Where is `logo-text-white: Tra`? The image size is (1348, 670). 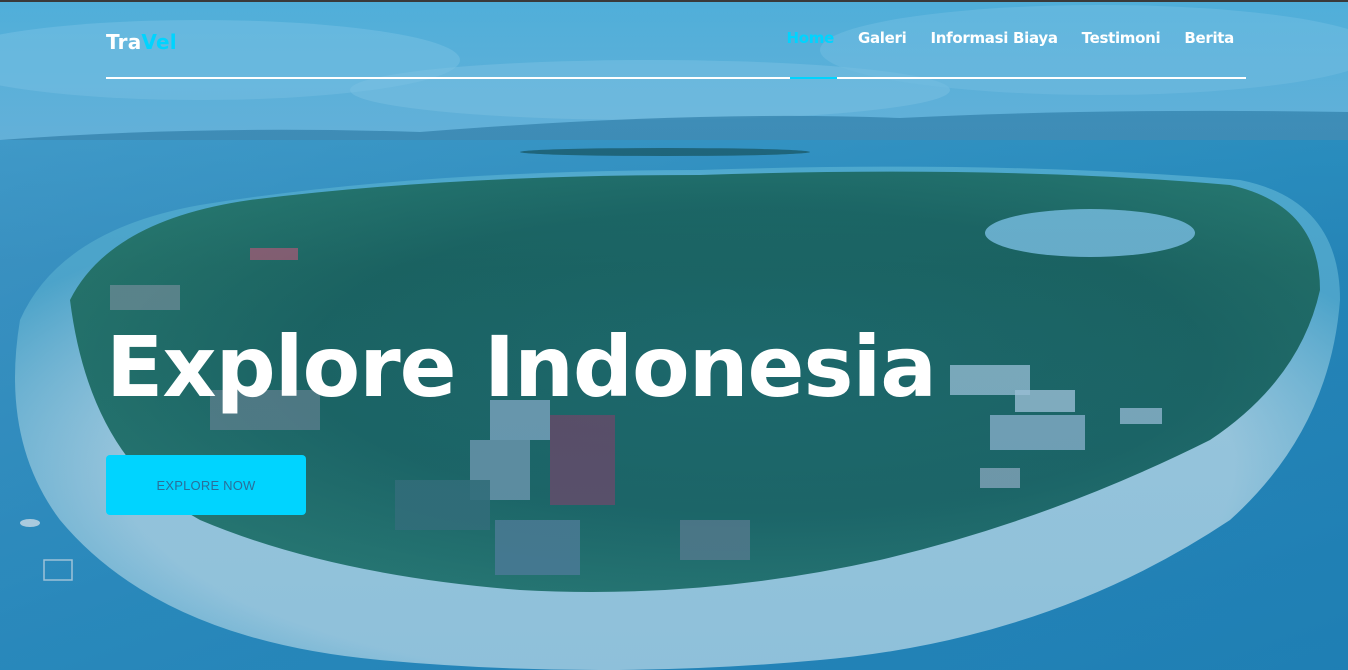 logo-text-white: Tra is located at coordinates (124, 42).